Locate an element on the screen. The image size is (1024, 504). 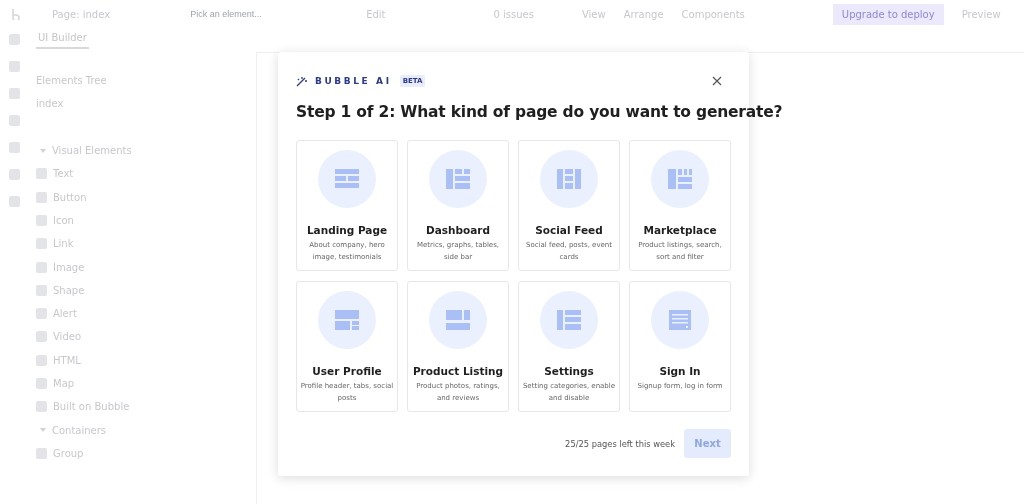
menu-item: Arrange is located at coordinates (643, 14).